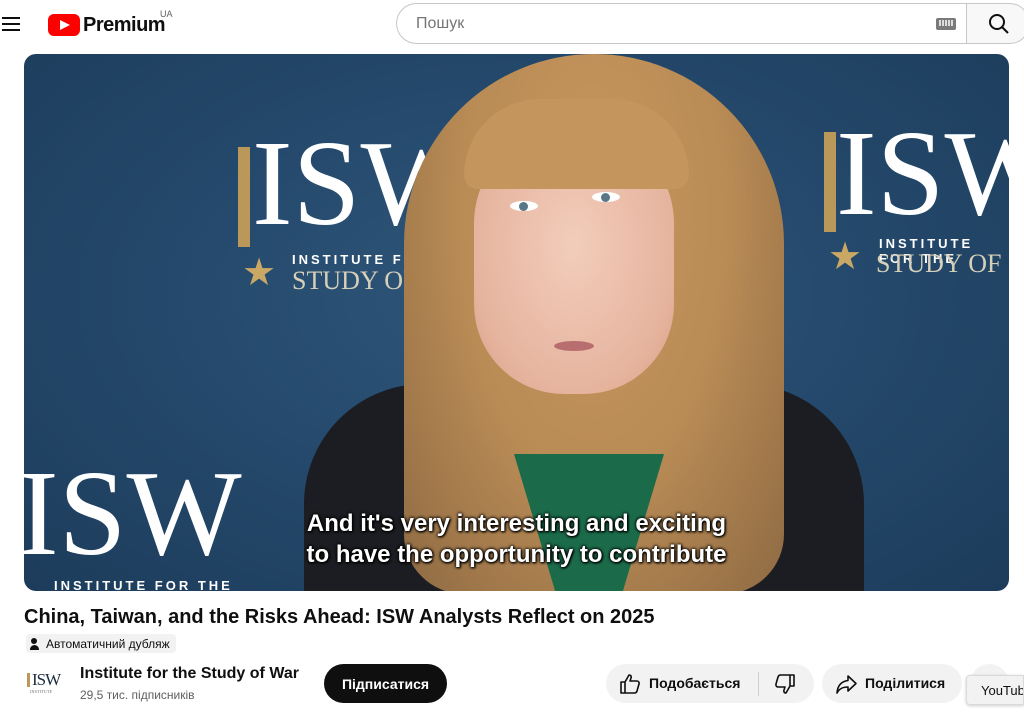 The width and height of the screenshot is (1024, 718). What do you see at coordinates (46, 679) in the screenshot?
I see `avatar-text: ISW` at bounding box center [46, 679].